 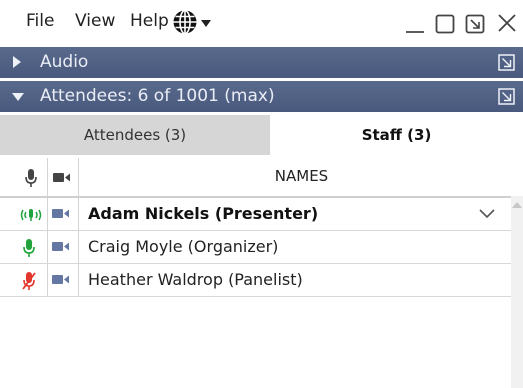 I want to click on menu-view: View, so click(x=95, y=21).